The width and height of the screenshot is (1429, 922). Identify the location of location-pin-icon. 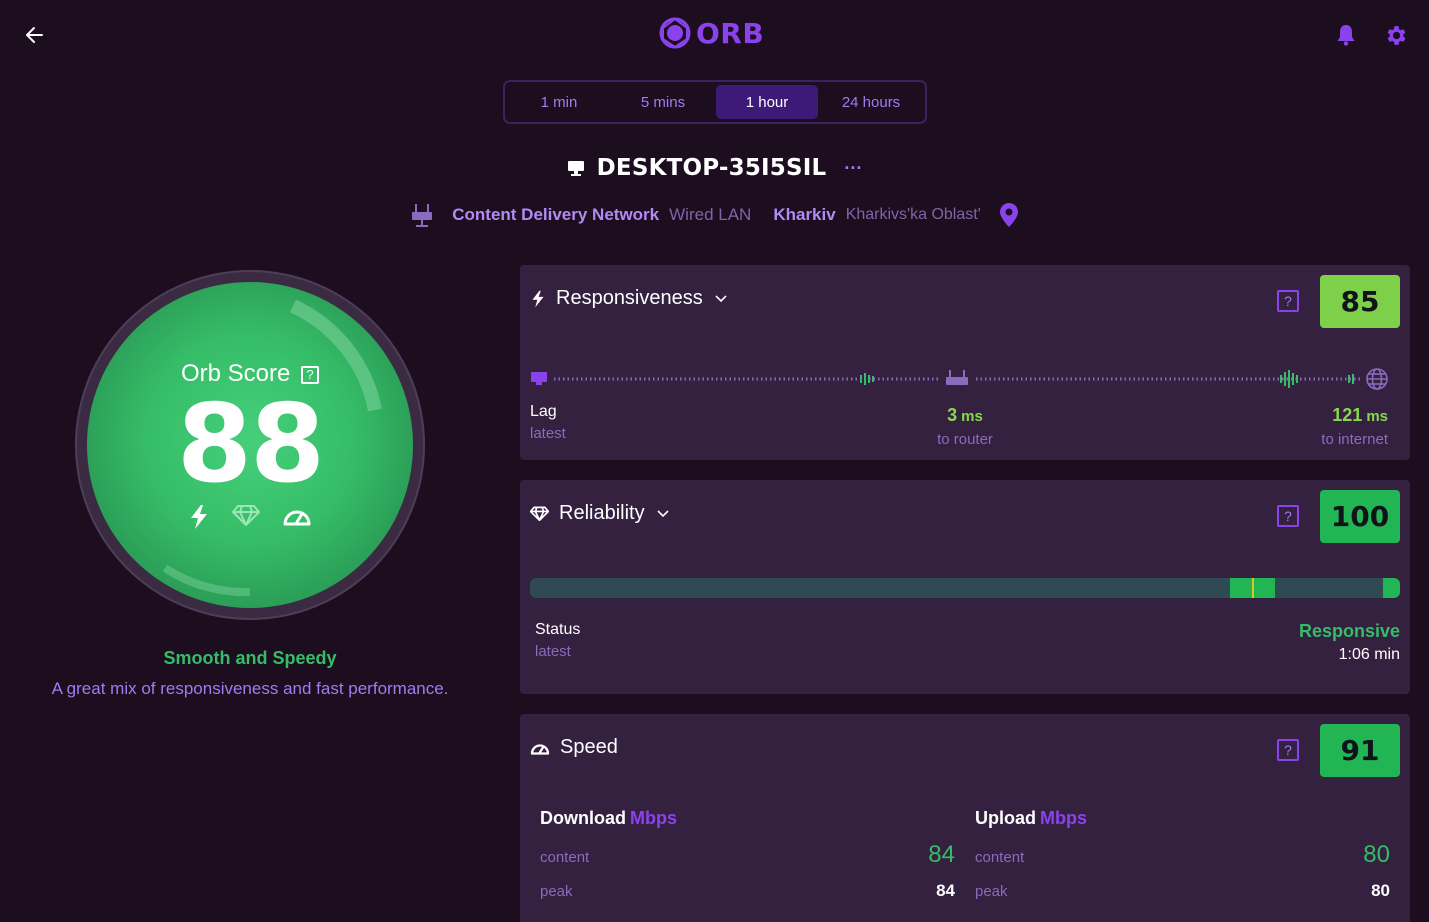
(1009, 215).